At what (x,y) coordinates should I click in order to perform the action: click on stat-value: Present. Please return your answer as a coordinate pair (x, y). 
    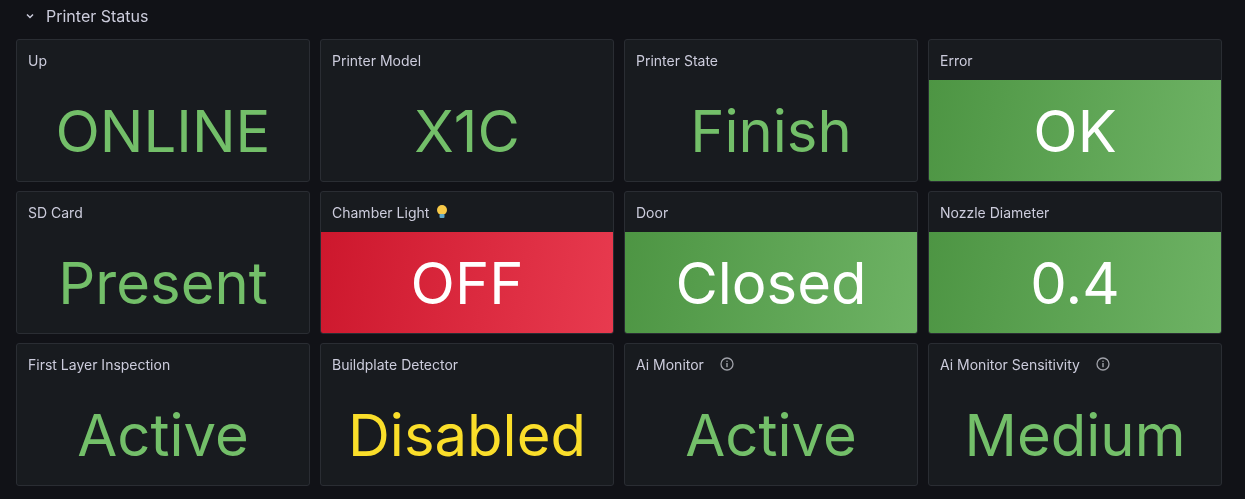
    Looking at the image, I should click on (163, 282).